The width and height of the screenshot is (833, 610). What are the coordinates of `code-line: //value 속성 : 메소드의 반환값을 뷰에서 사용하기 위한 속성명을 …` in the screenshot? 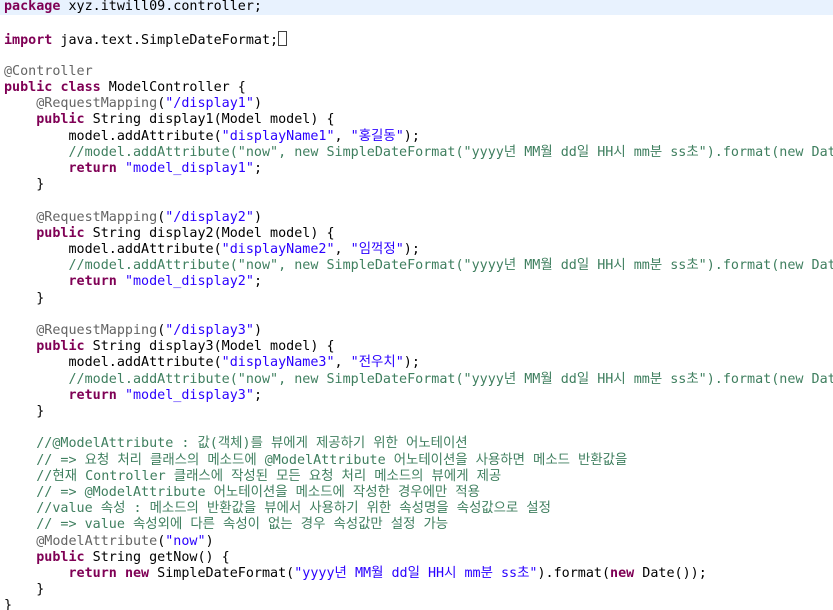 It's located at (418, 509).